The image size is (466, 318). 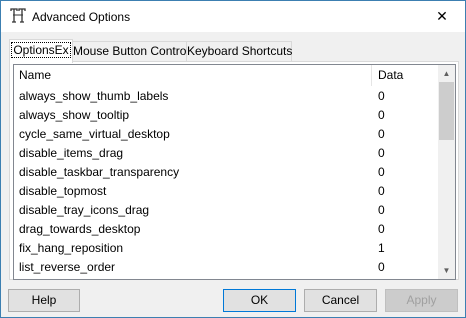 I want to click on list-row: drag_towards_desktop 0, so click(x=229, y=229).